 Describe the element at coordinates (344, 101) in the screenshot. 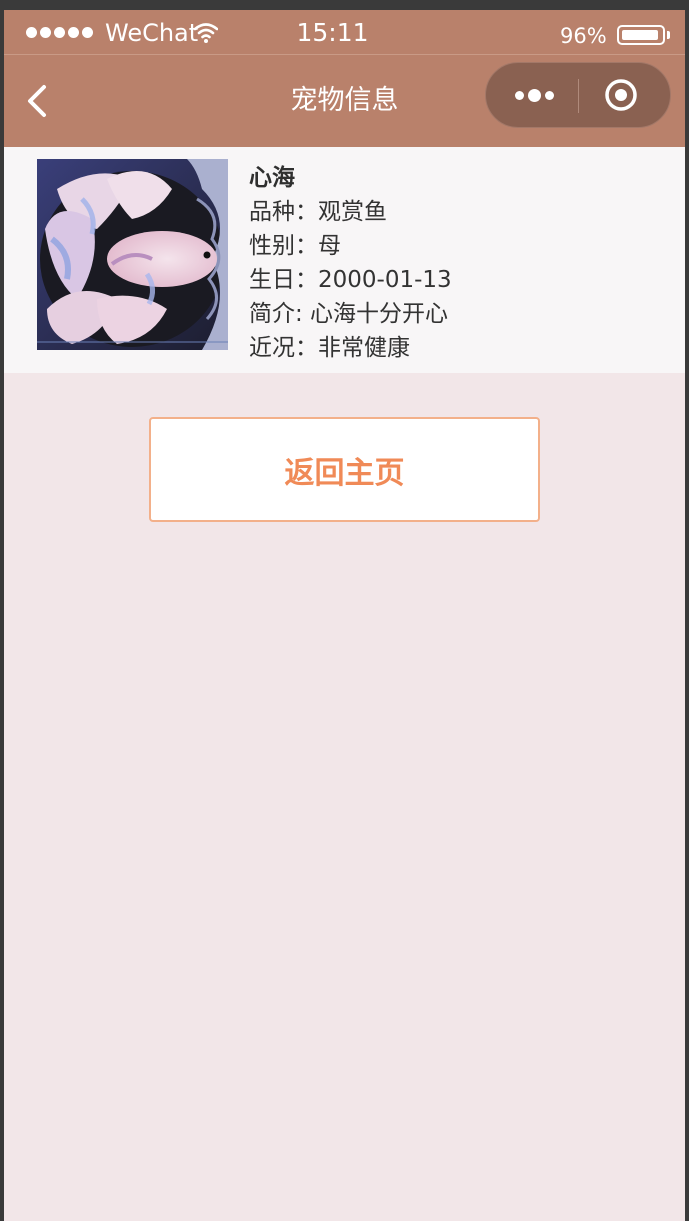

I see `navigation-bar: 宠物信息` at that location.